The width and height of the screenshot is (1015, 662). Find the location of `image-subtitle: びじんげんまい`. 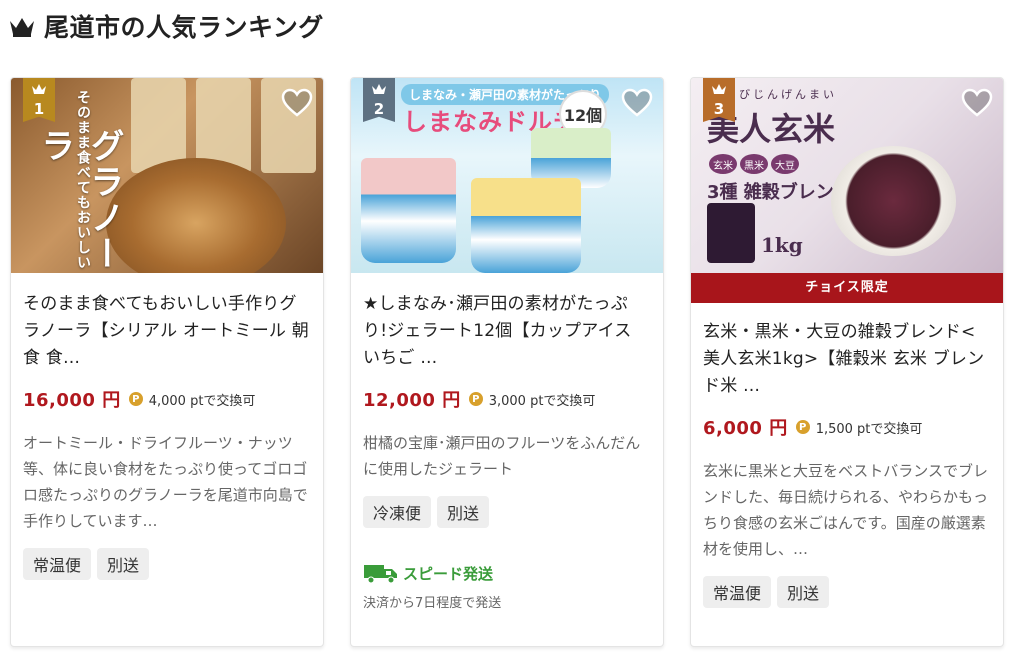

image-subtitle: びじんげんまい is located at coordinates (788, 94).